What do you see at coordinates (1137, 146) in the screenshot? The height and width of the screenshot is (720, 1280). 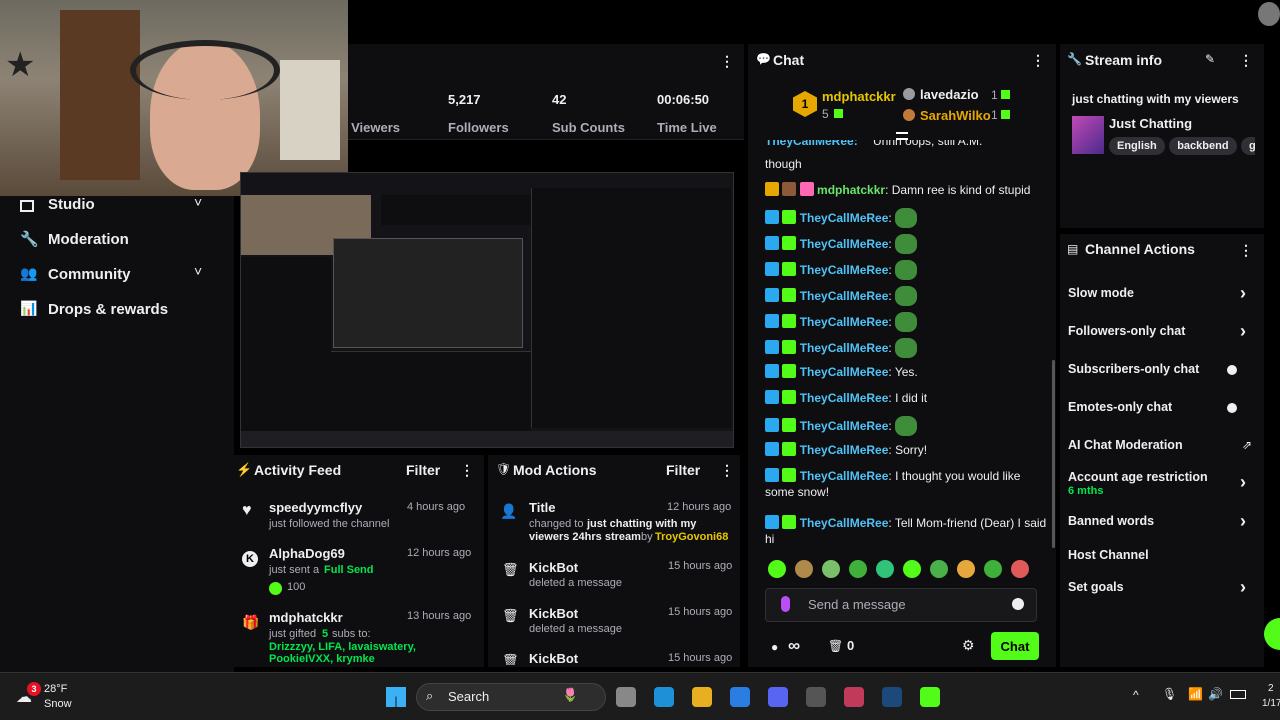 I see `tag: English` at bounding box center [1137, 146].